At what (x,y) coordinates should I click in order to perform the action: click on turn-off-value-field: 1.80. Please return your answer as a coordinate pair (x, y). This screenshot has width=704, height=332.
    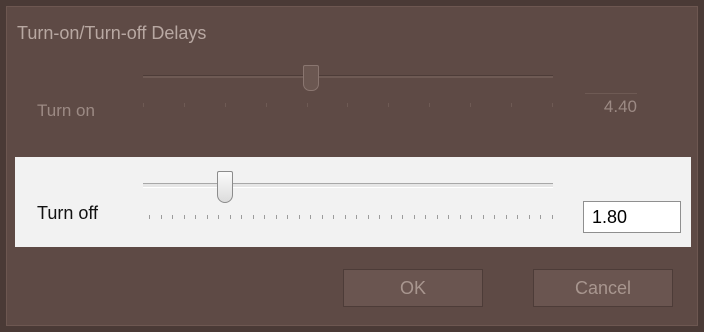
    Looking at the image, I should click on (632, 217).